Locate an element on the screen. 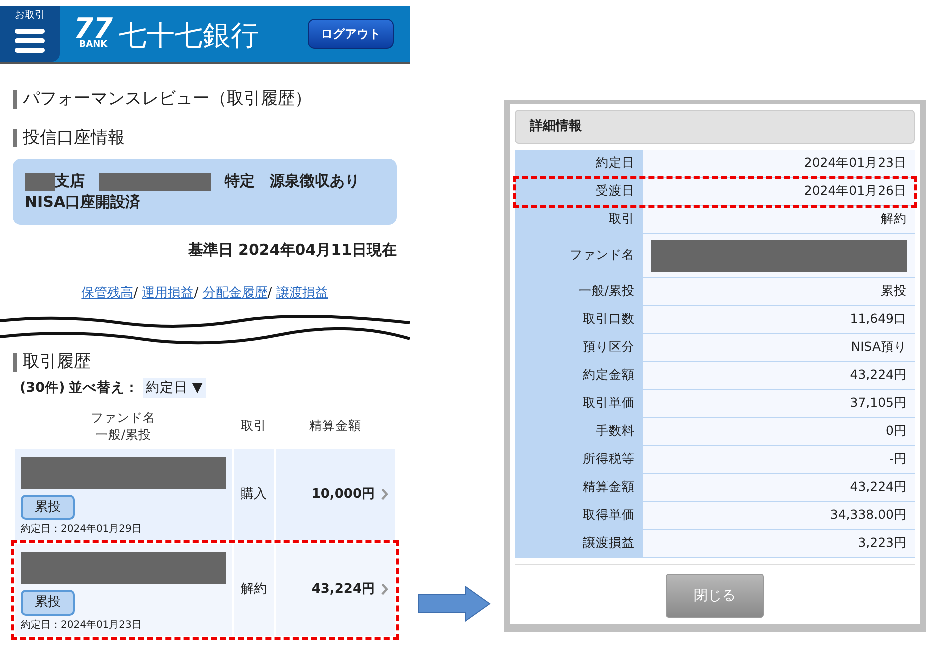  menu-icon is located at coordinates (30, 41).